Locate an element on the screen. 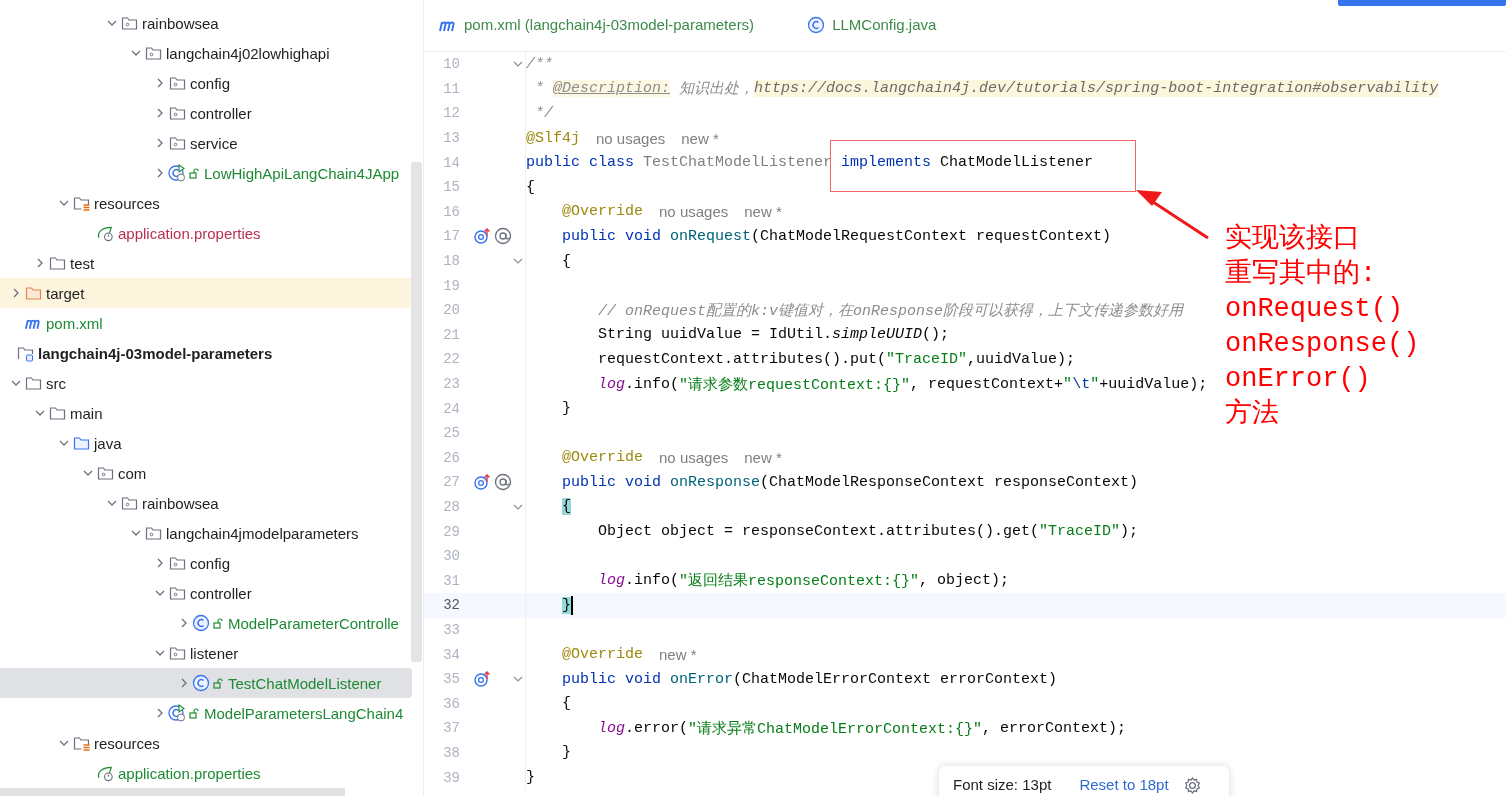  line-number: 27 is located at coordinates (451, 482).